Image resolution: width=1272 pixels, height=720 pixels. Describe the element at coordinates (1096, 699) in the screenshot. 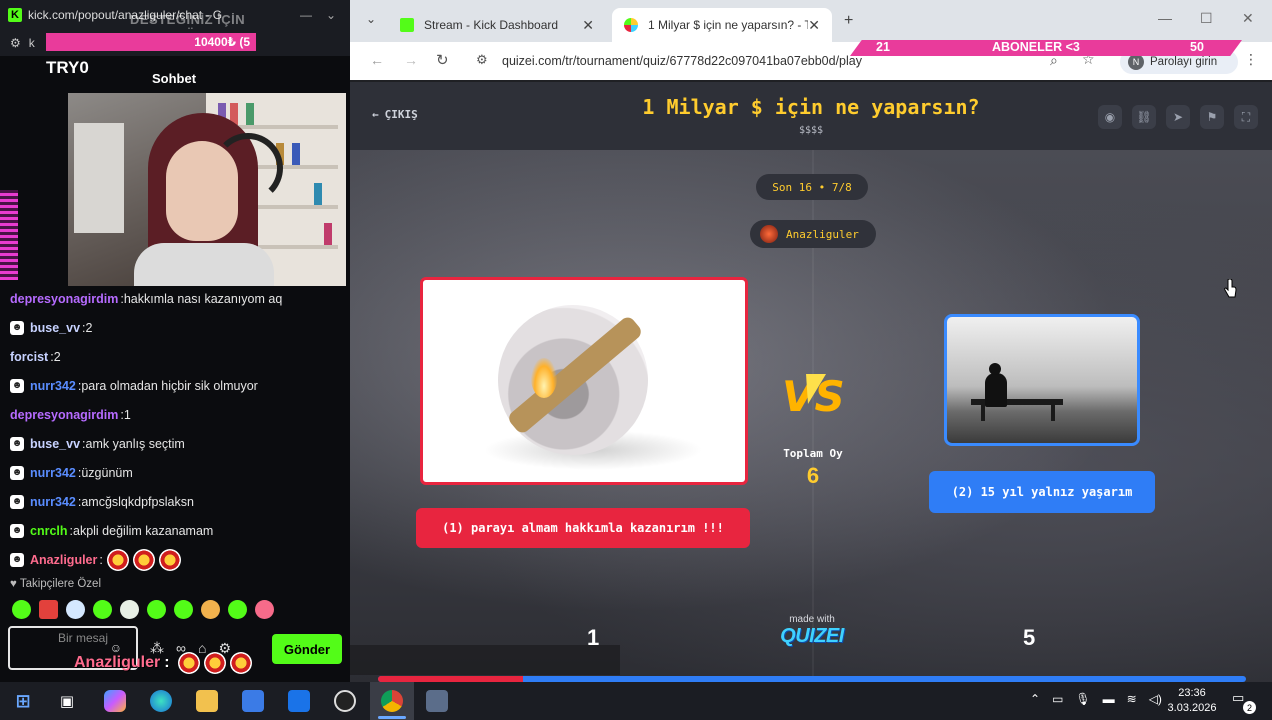

I see `system-tray: ⌃ ▭ 🎙 ▬ ≋ ◁)` at that location.